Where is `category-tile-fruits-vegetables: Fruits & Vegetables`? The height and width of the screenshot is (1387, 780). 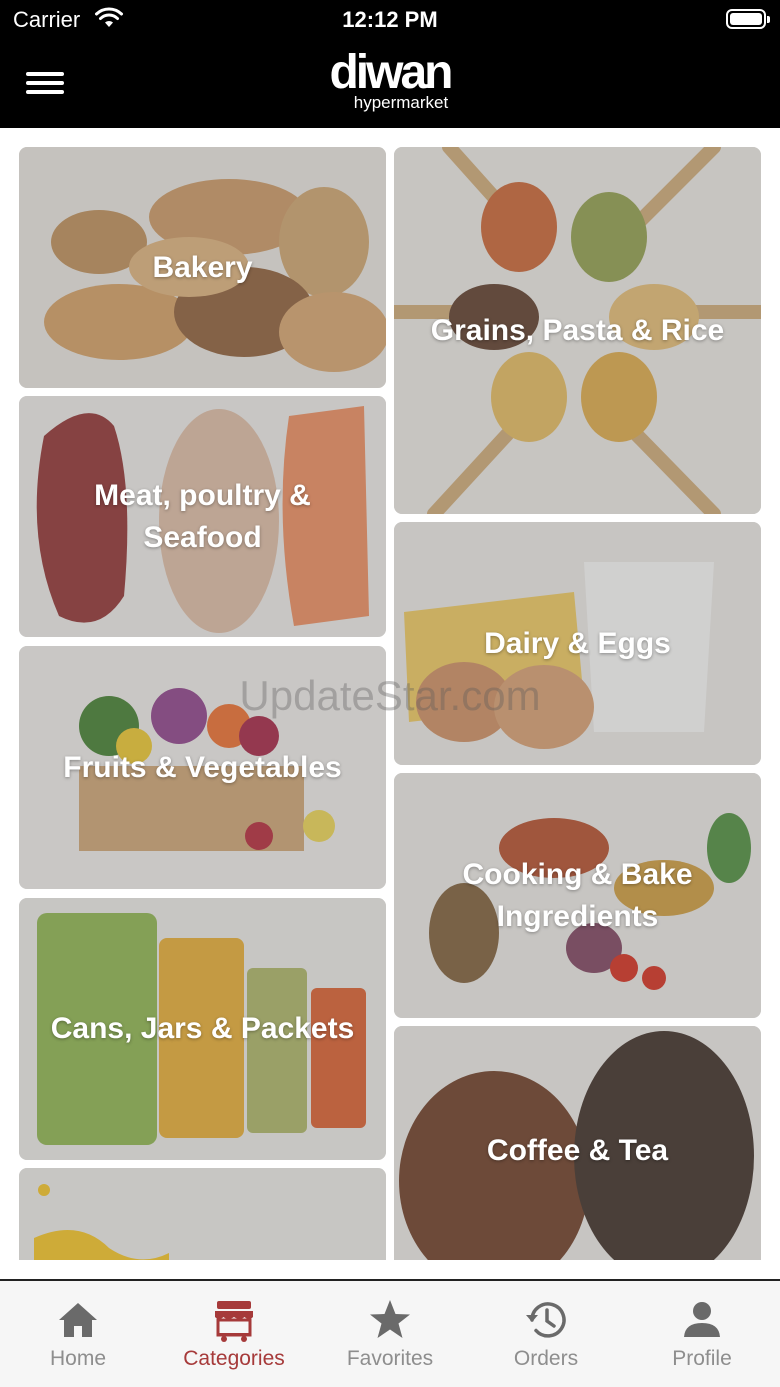 category-tile-fruits-vegetables: Fruits & Vegetables is located at coordinates (202, 767).